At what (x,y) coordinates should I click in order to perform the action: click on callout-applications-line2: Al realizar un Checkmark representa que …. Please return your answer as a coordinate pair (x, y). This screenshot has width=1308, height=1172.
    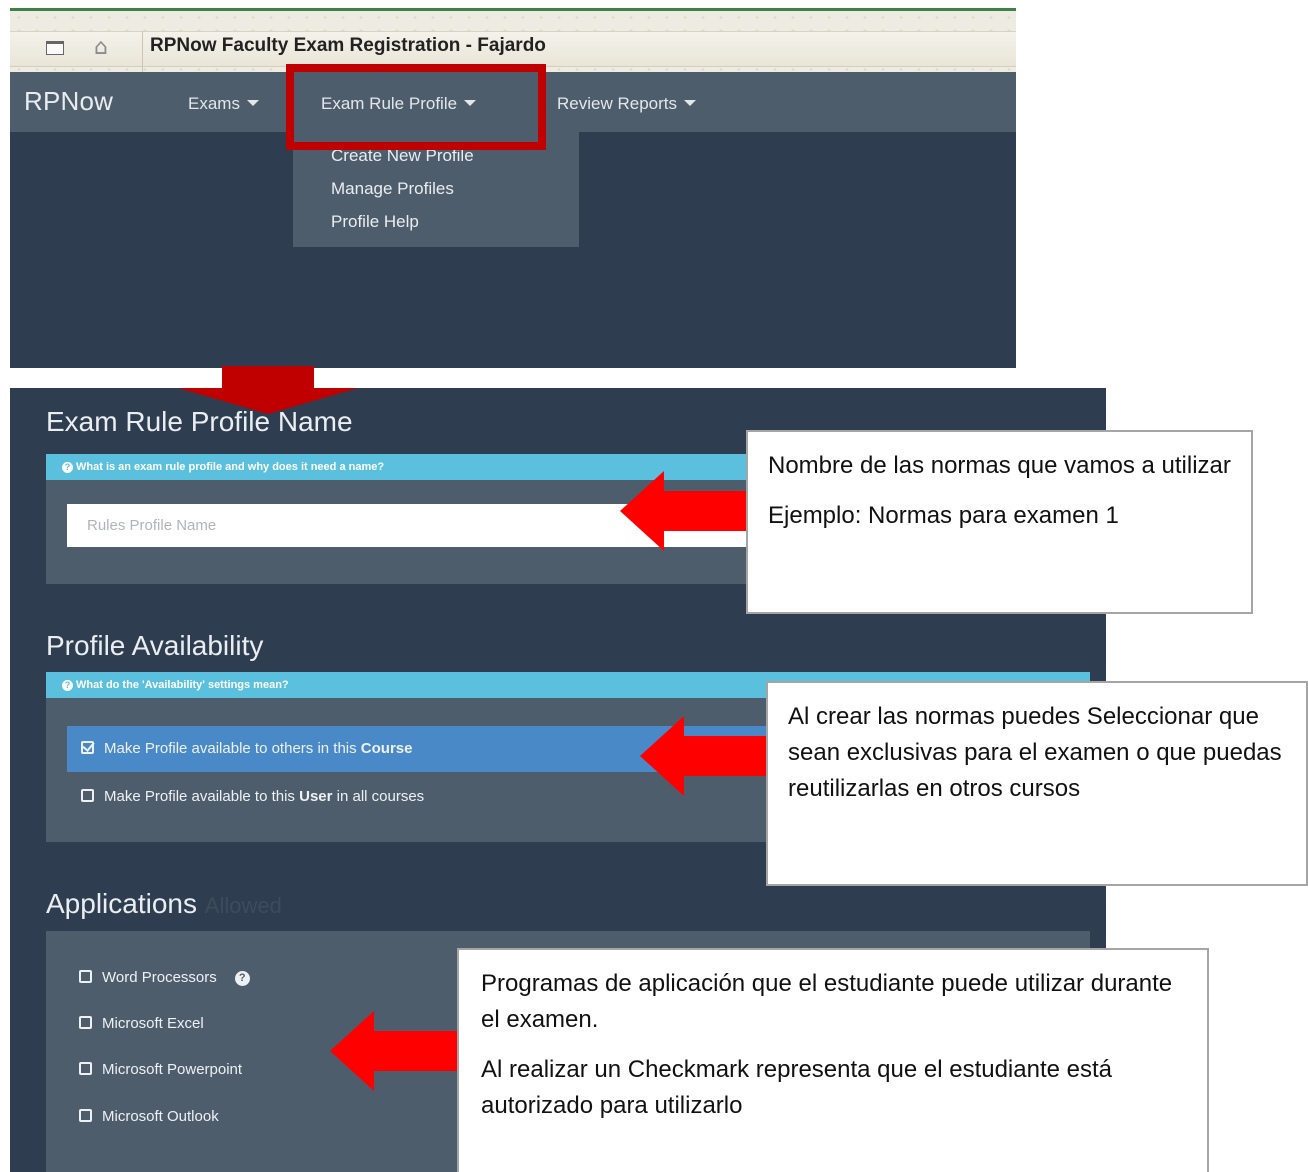
    Looking at the image, I should click on (797, 1087).